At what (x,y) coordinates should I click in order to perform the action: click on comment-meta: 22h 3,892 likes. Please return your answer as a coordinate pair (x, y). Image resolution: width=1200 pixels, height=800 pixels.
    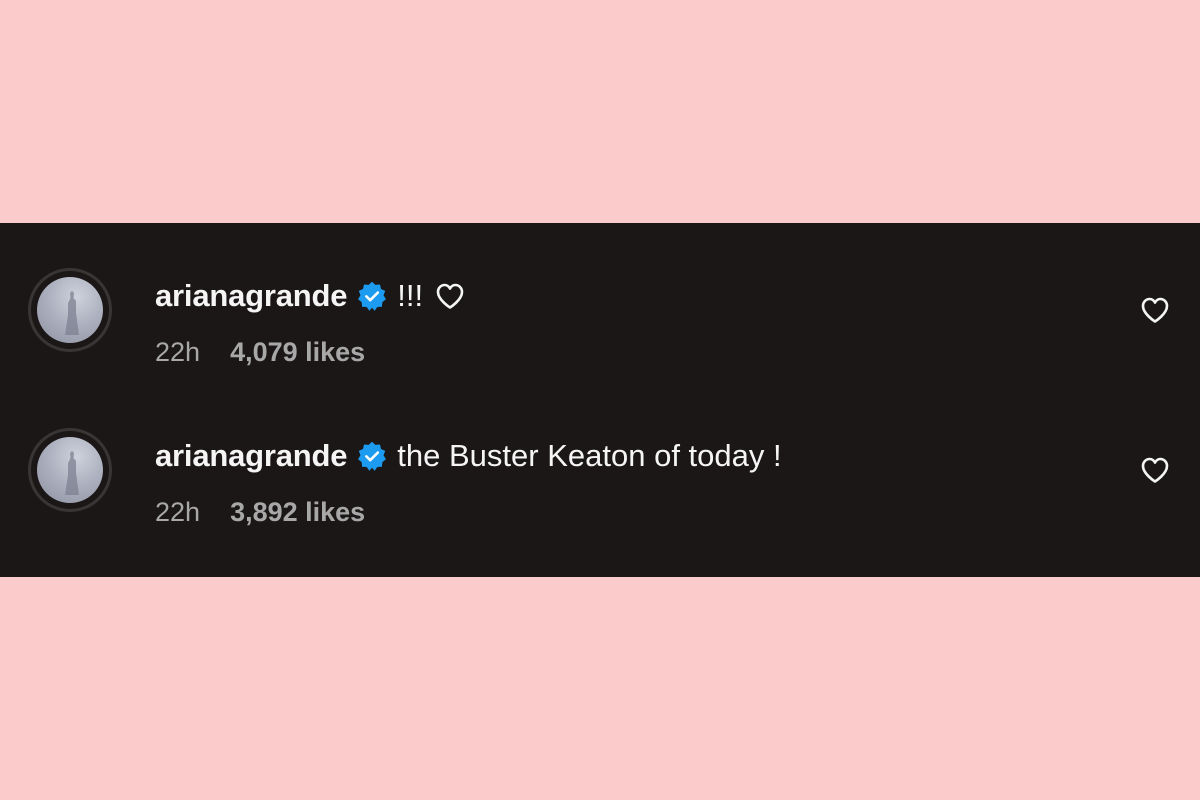
    Looking at the image, I should click on (260, 512).